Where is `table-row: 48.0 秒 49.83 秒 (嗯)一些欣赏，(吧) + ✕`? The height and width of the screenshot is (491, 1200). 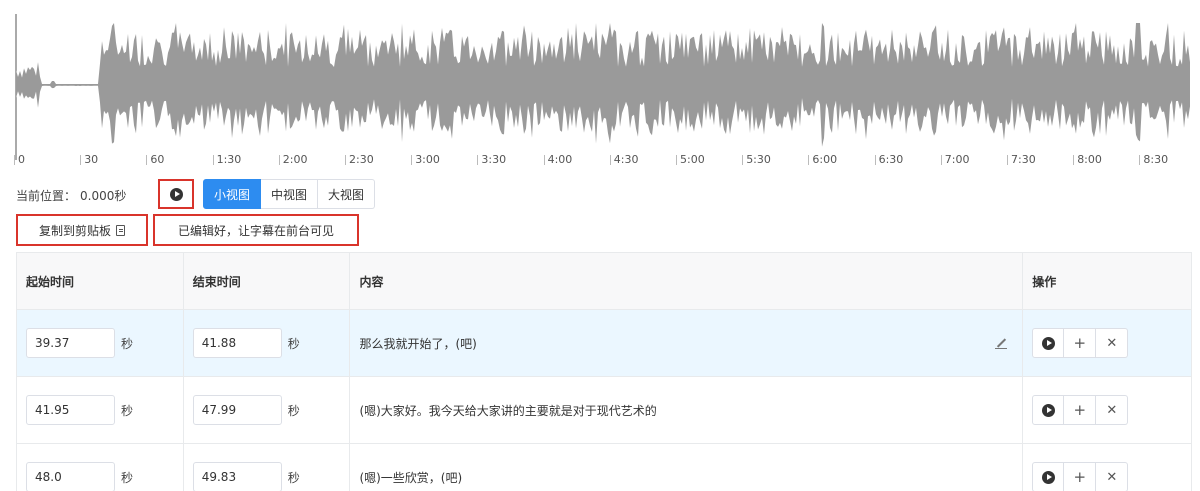 table-row: 48.0 秒 49.83 秒 (嗯)一些欣赏，(吧) + ✕ is located at coordinates (604, 467).